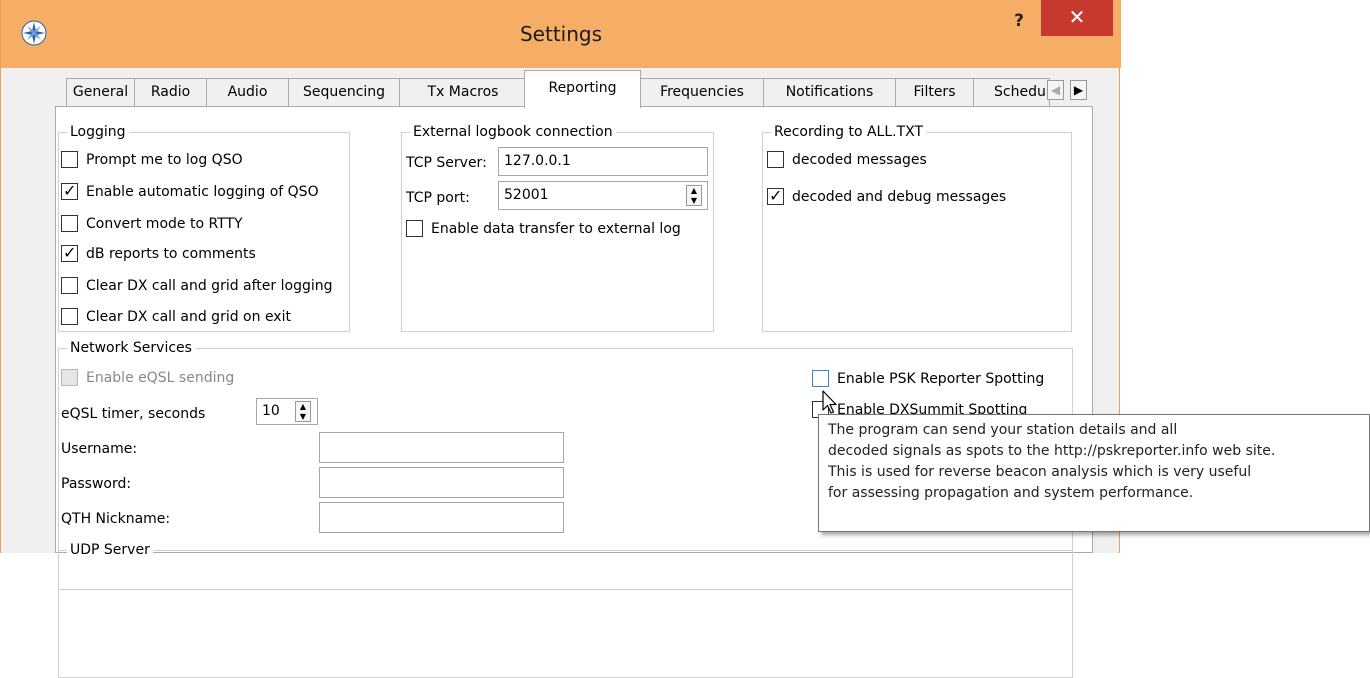 This screenshot has height=678, width=1370. I want to click on eqsl-timer-label: eQSL timer, seconds, so click(133, 414).